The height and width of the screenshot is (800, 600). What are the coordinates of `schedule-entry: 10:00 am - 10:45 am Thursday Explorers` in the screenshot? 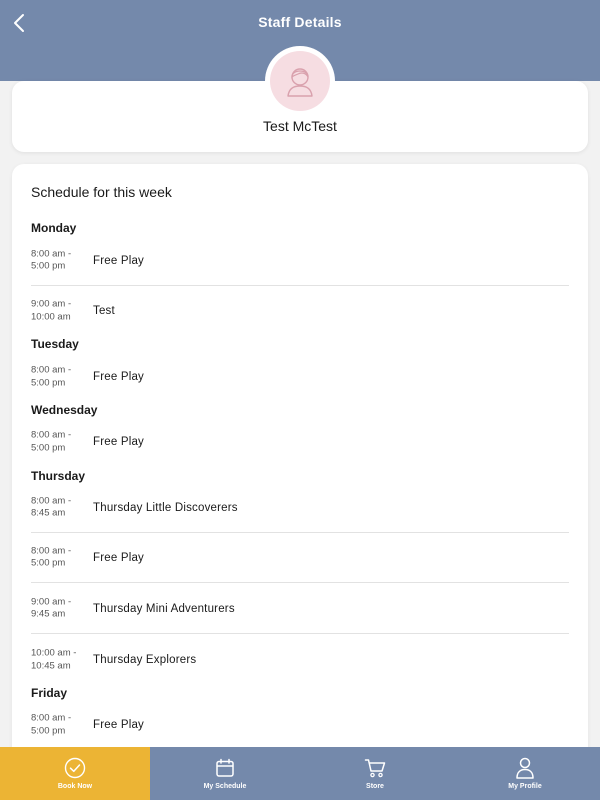 It's located at (300, 660).